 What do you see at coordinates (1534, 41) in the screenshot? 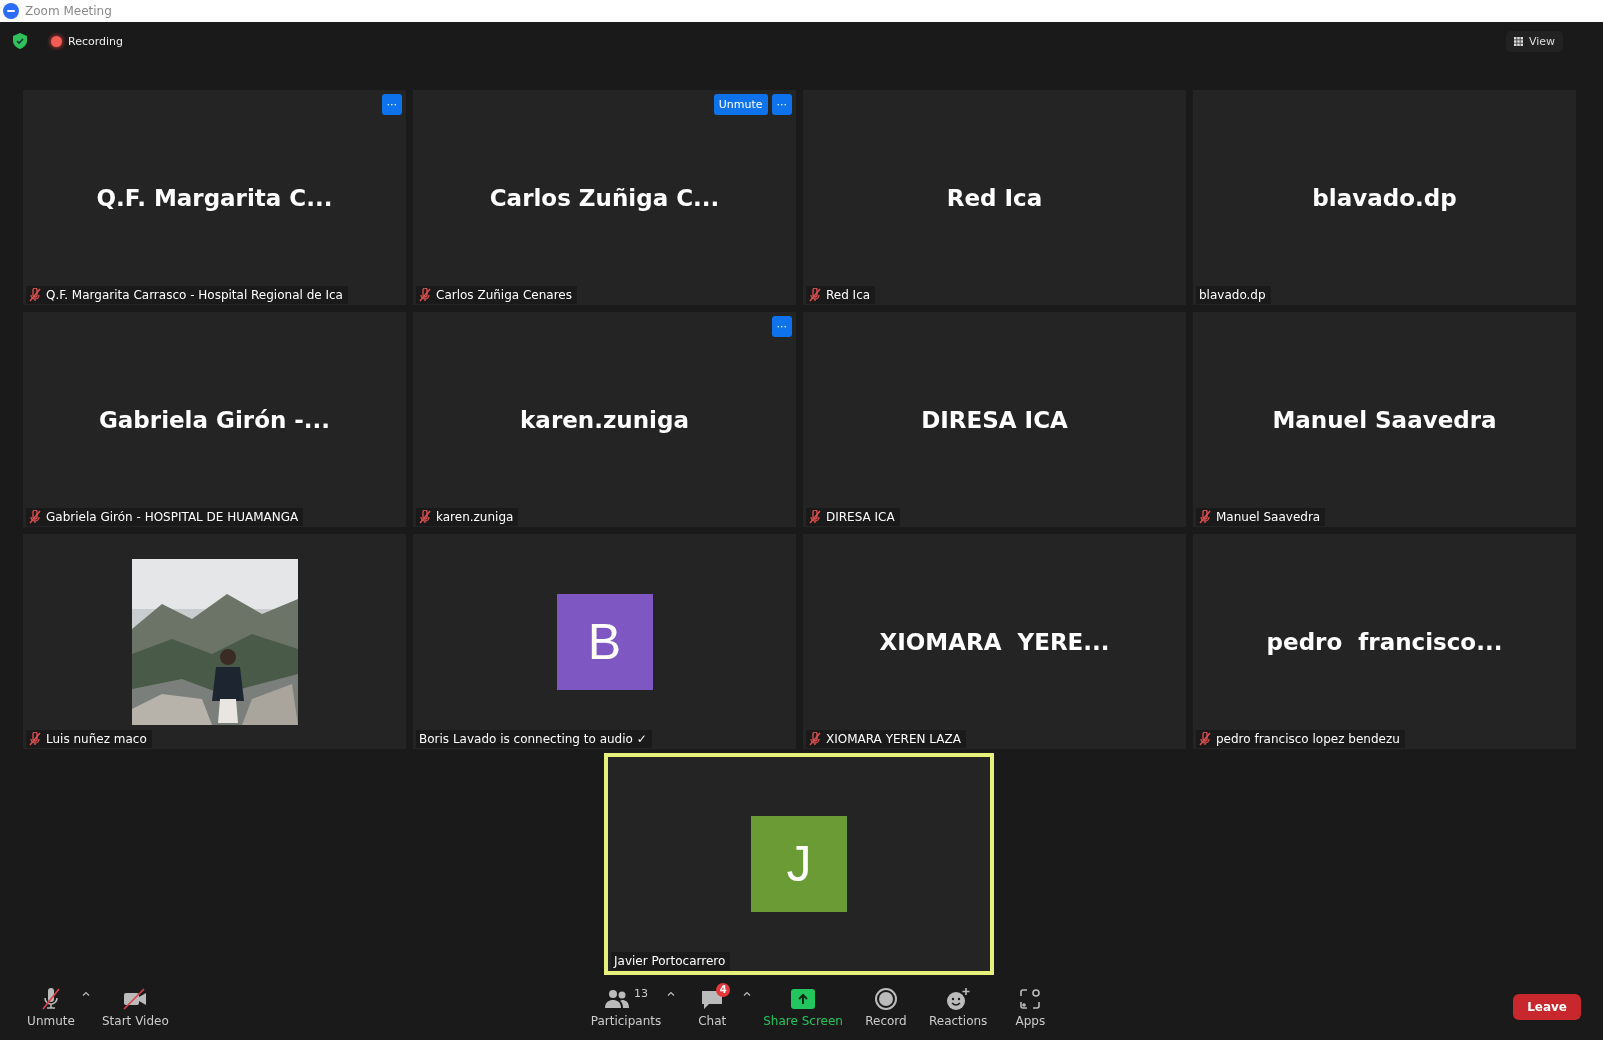
I see `view-button: View` at bounding box center [1534, 41].